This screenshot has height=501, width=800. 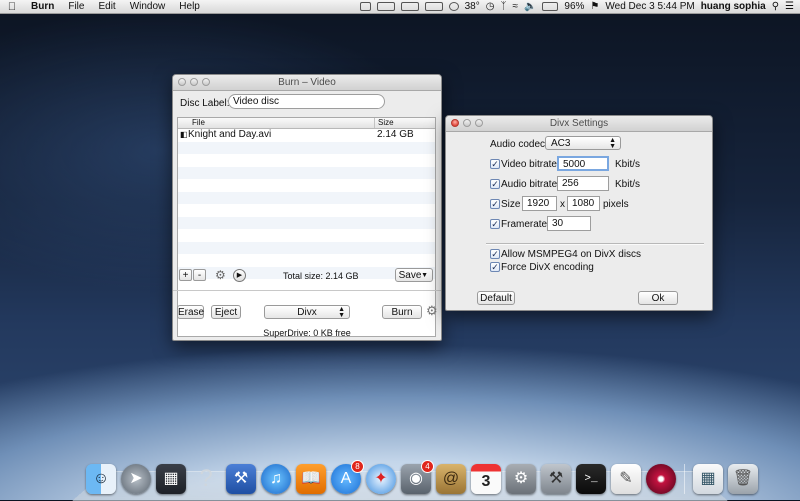 I want to click on dock-separator, so click(x=684, y=479).